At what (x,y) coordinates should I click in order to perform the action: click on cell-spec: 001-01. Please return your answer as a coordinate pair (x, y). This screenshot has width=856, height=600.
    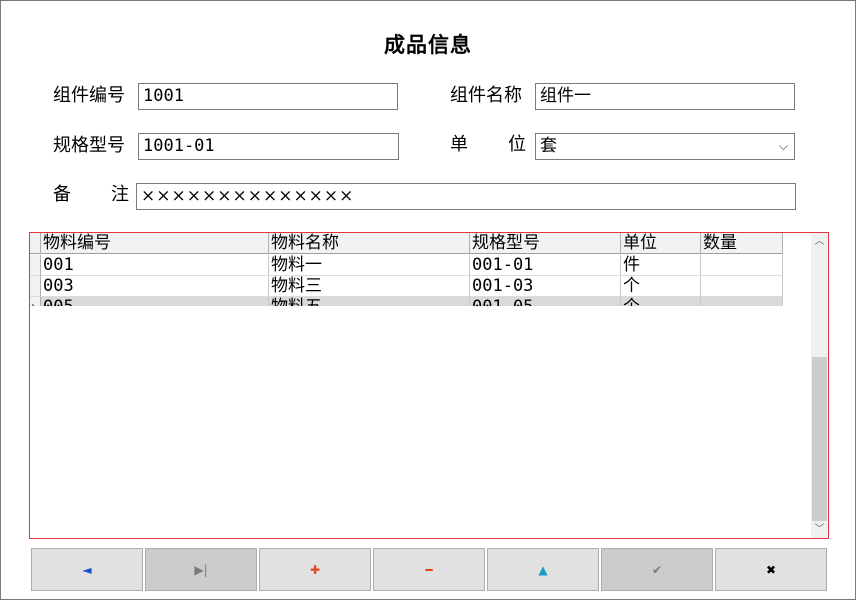
    Looking at the image, I should click on (545, 265).